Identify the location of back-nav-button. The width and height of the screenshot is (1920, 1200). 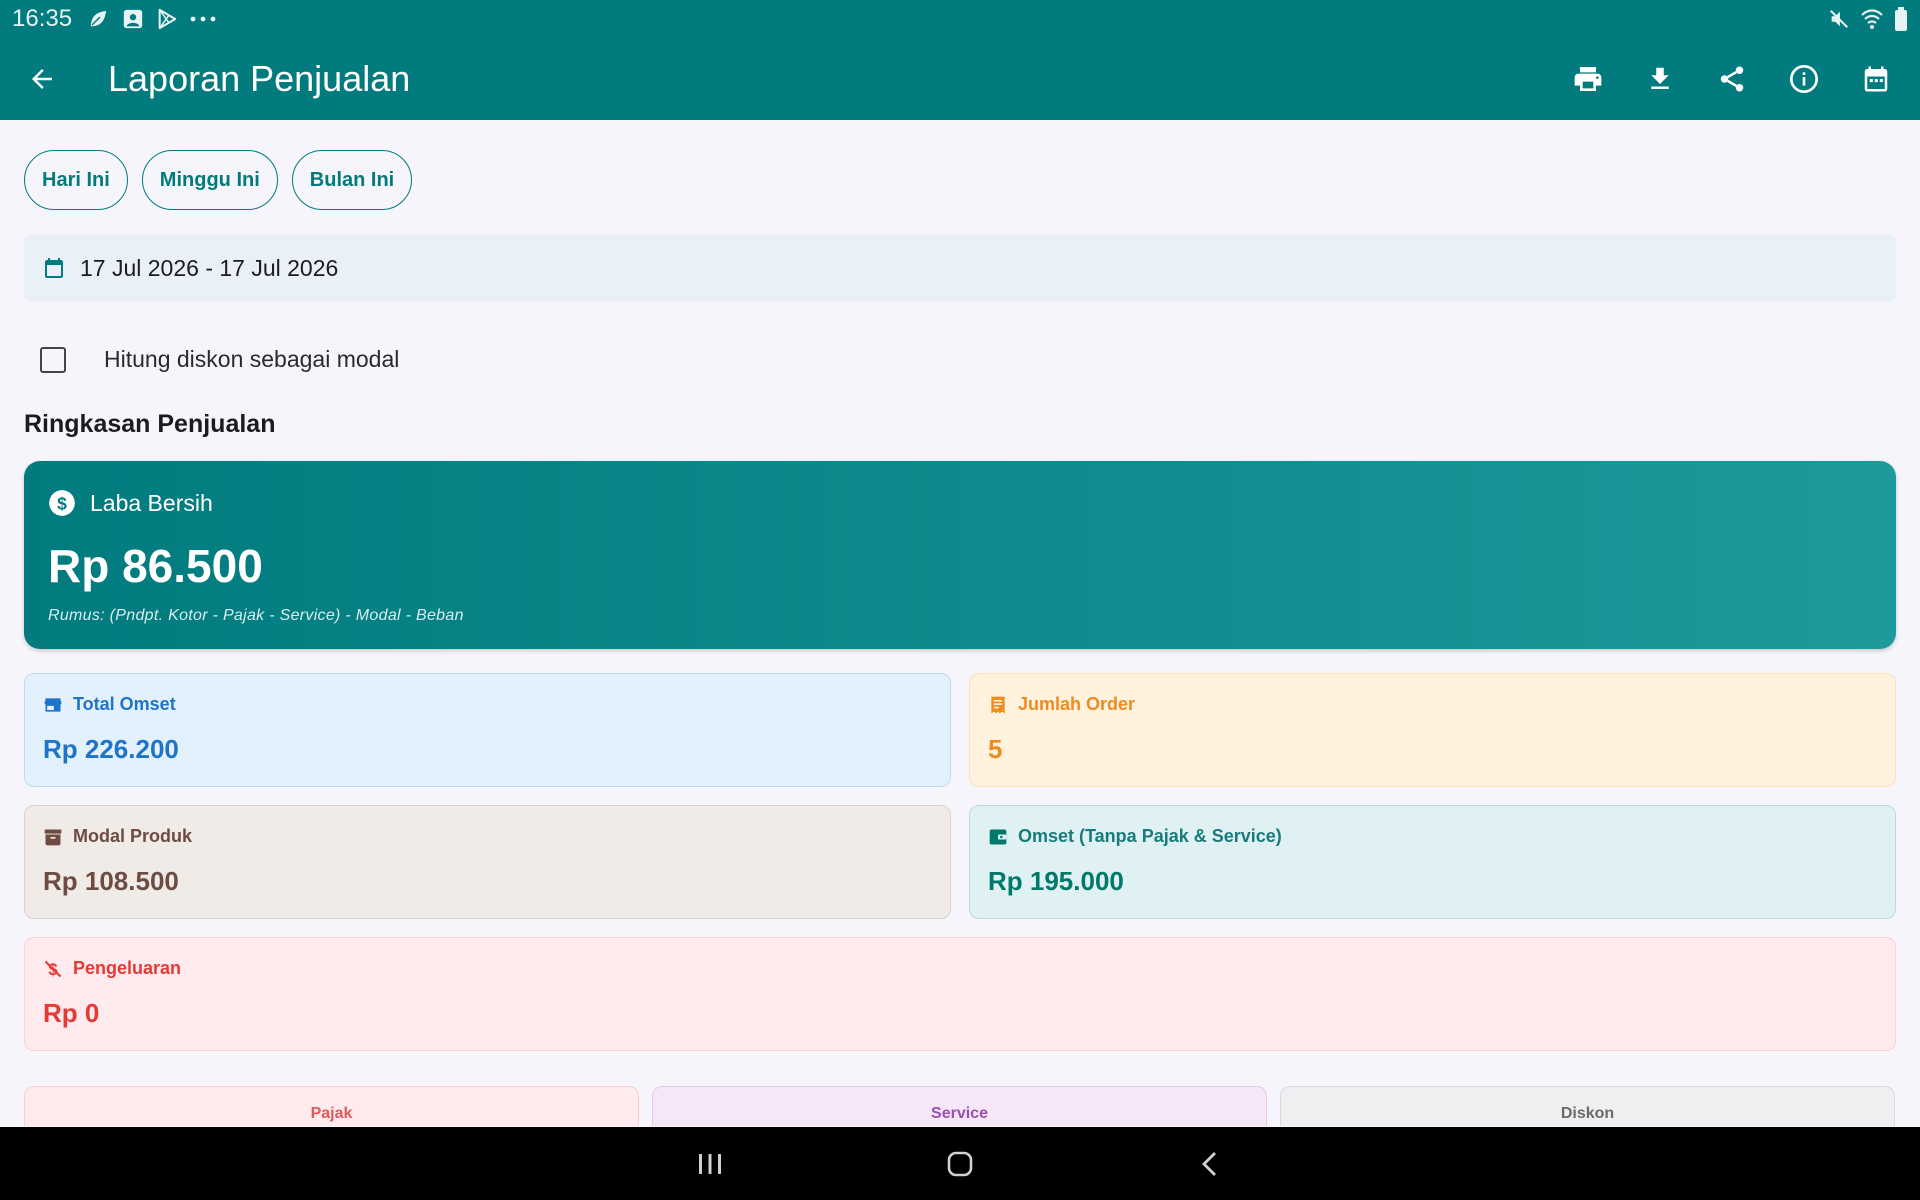
(1210, 1164).